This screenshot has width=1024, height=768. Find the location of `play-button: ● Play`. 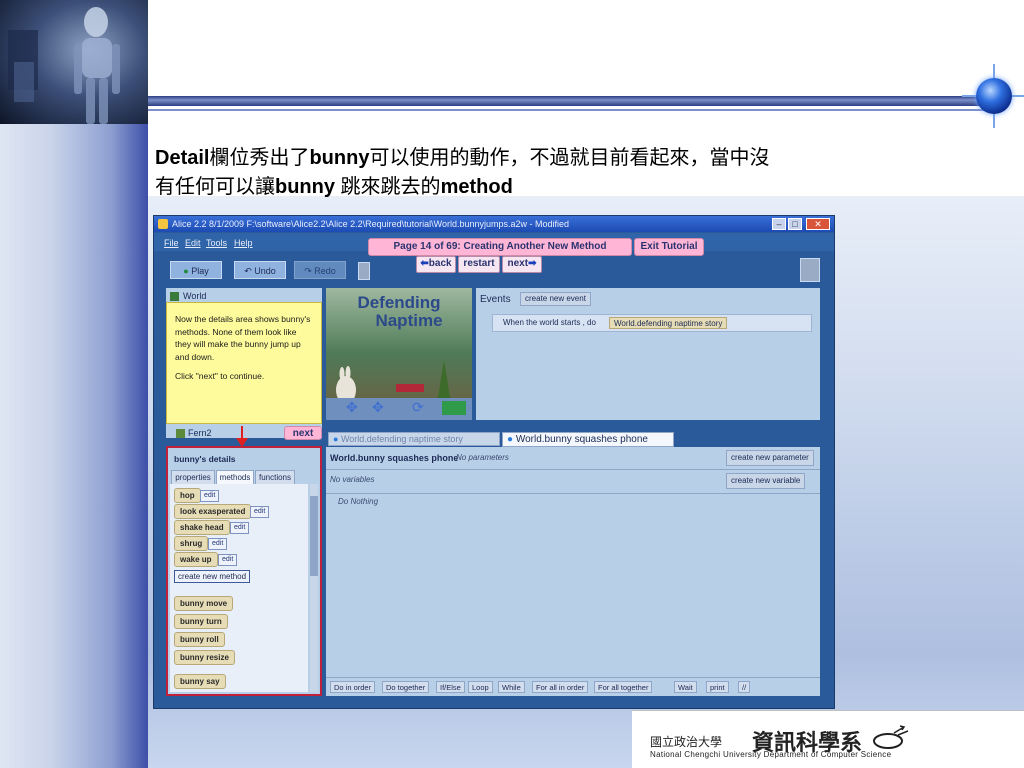

play-button: ● Play is located at coordinates (196, 270).